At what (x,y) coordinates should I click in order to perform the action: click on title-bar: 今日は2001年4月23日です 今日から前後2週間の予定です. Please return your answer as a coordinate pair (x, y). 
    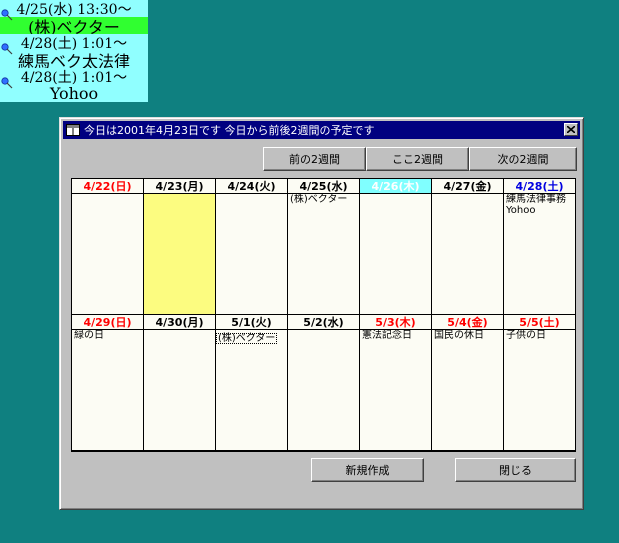
    Looking at the image, I should click on (321, 130).